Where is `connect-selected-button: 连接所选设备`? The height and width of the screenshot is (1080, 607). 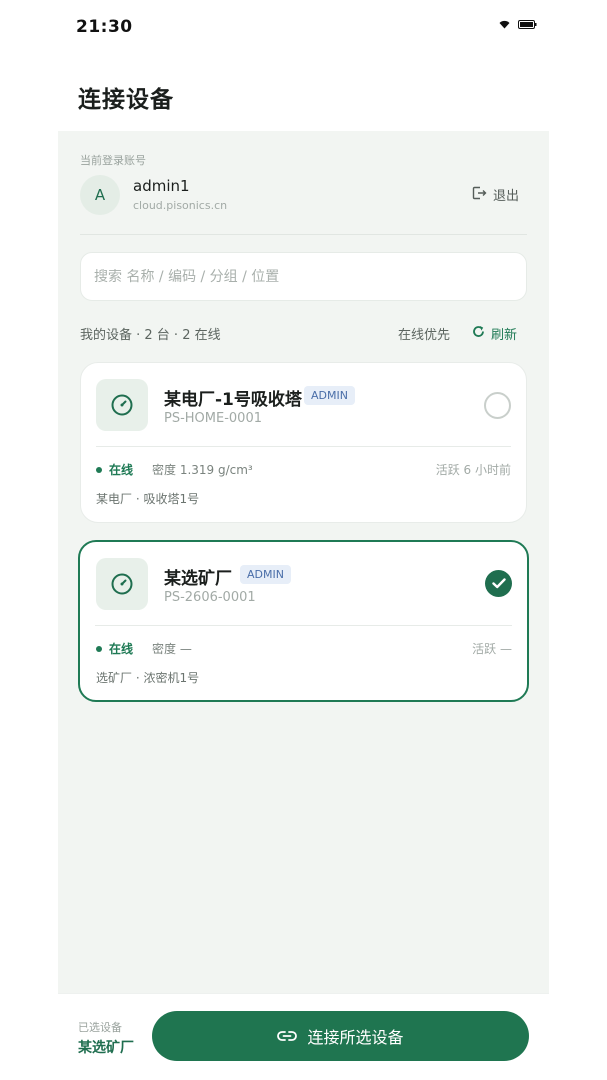 connect-selected-button: 连接所选设备 is located at coordinates (340, 1036).